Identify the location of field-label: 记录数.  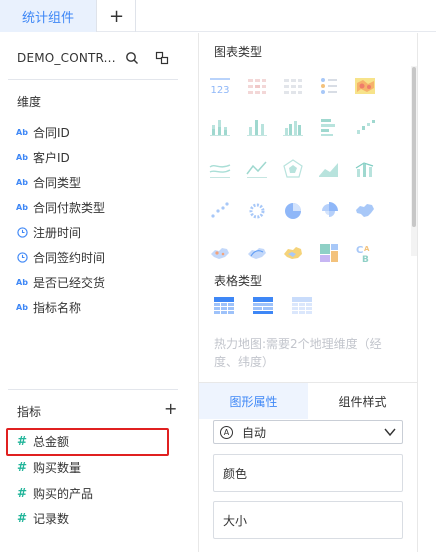
(51, 518).